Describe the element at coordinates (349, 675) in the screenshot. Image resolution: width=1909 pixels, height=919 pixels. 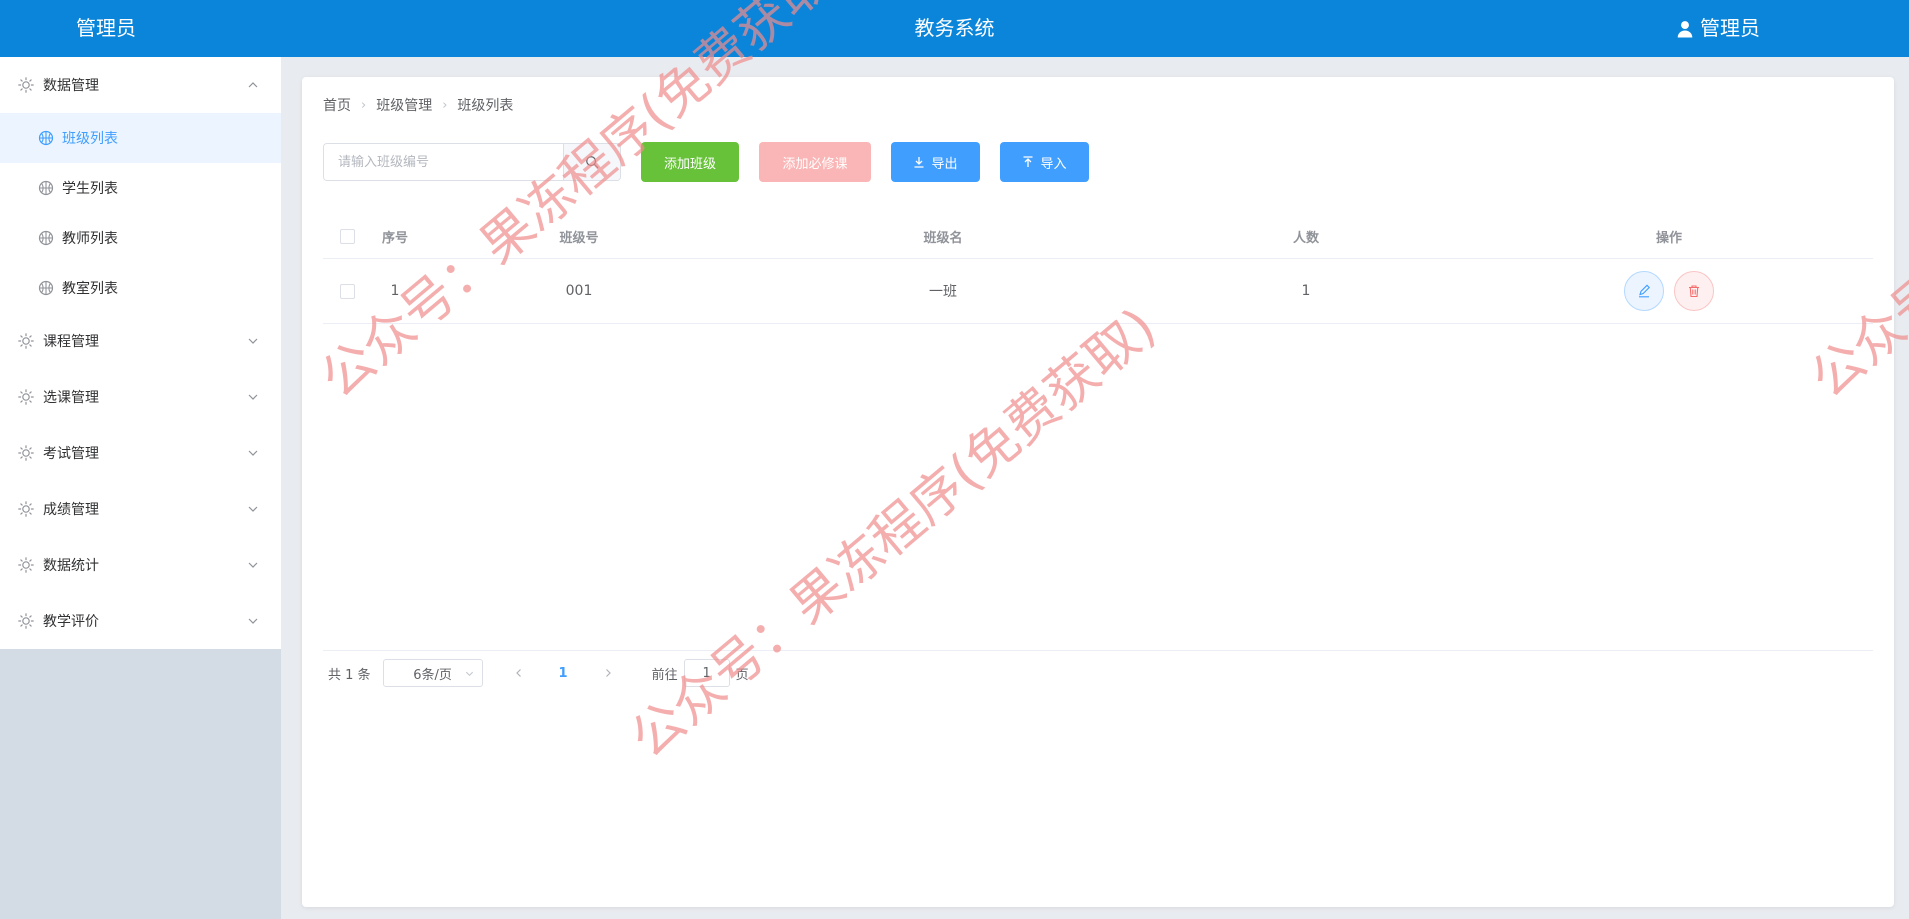
I see `total-count: 共 1 条` at that location.